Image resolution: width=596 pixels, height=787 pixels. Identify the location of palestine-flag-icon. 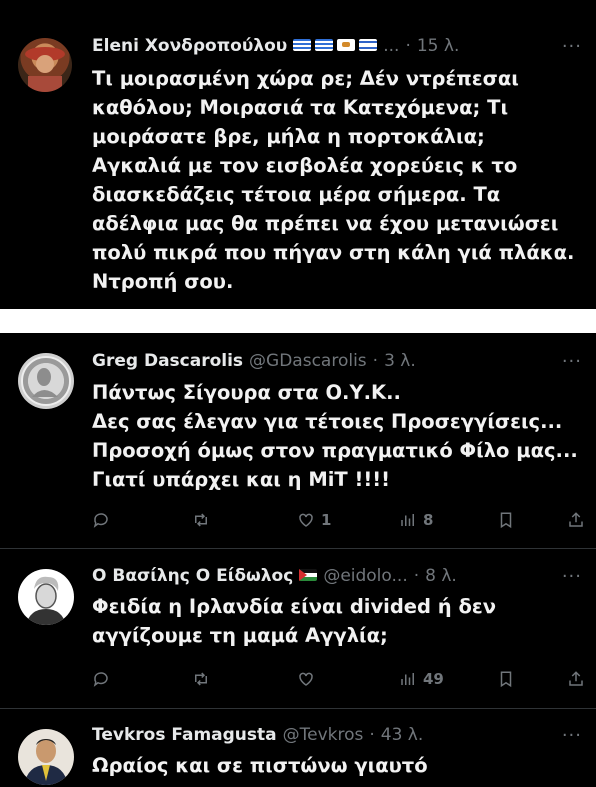
(308, 575).